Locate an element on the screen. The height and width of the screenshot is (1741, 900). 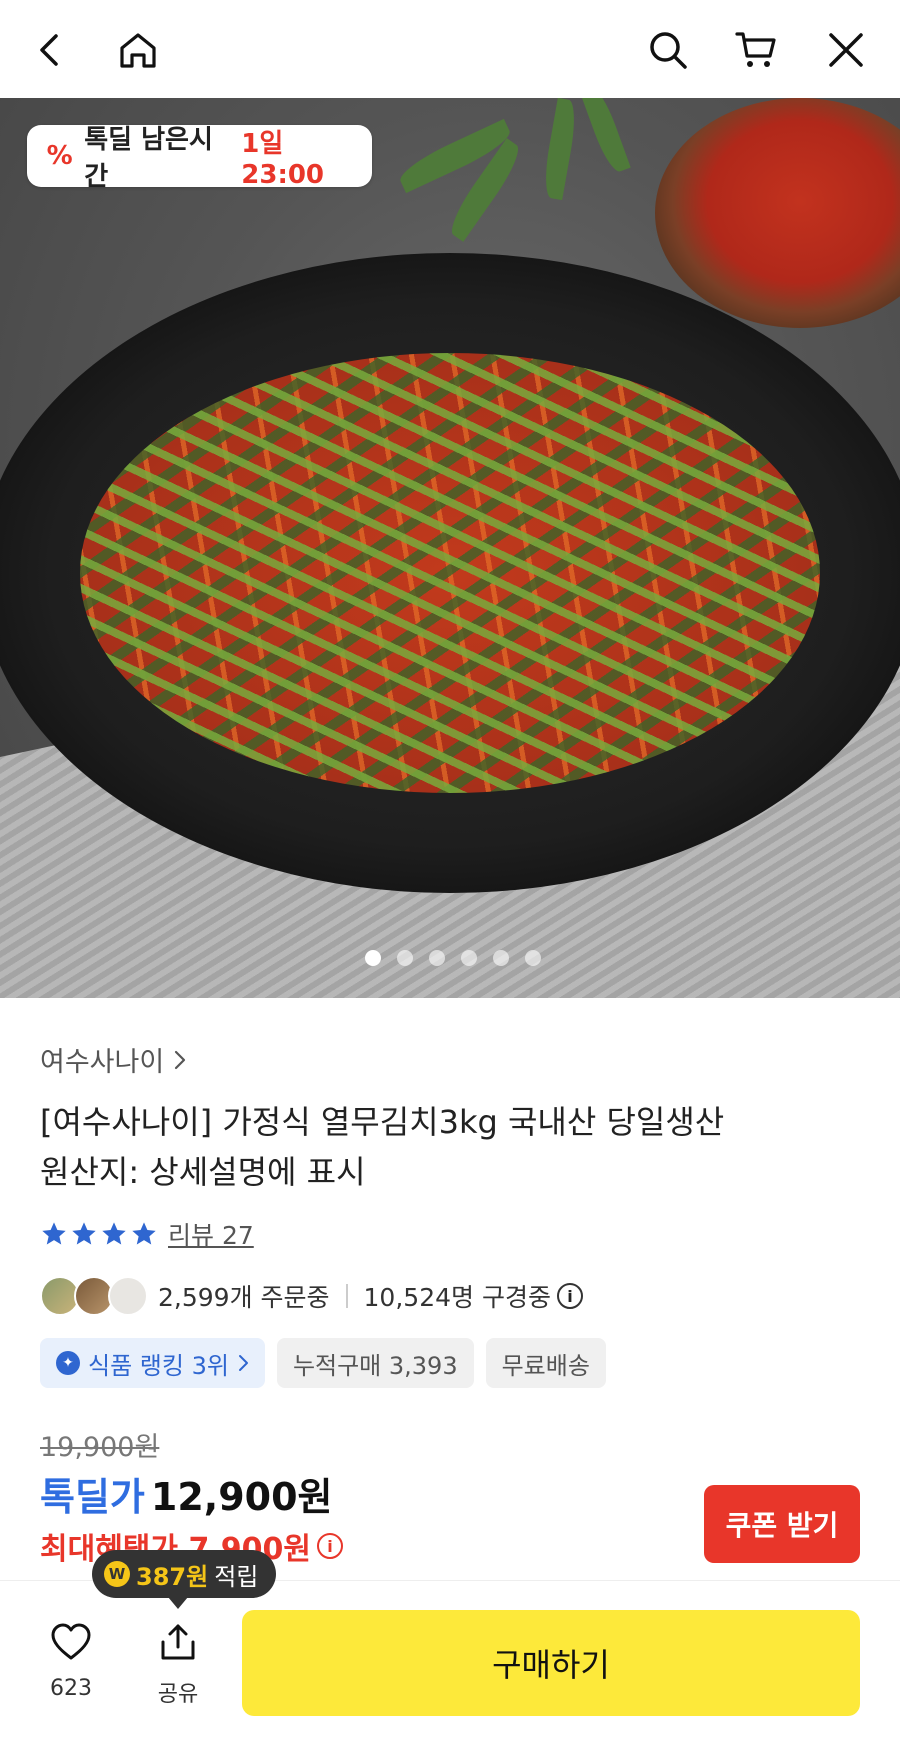
deal-label: 톡딜가 is located at coordinates (92, 1497).